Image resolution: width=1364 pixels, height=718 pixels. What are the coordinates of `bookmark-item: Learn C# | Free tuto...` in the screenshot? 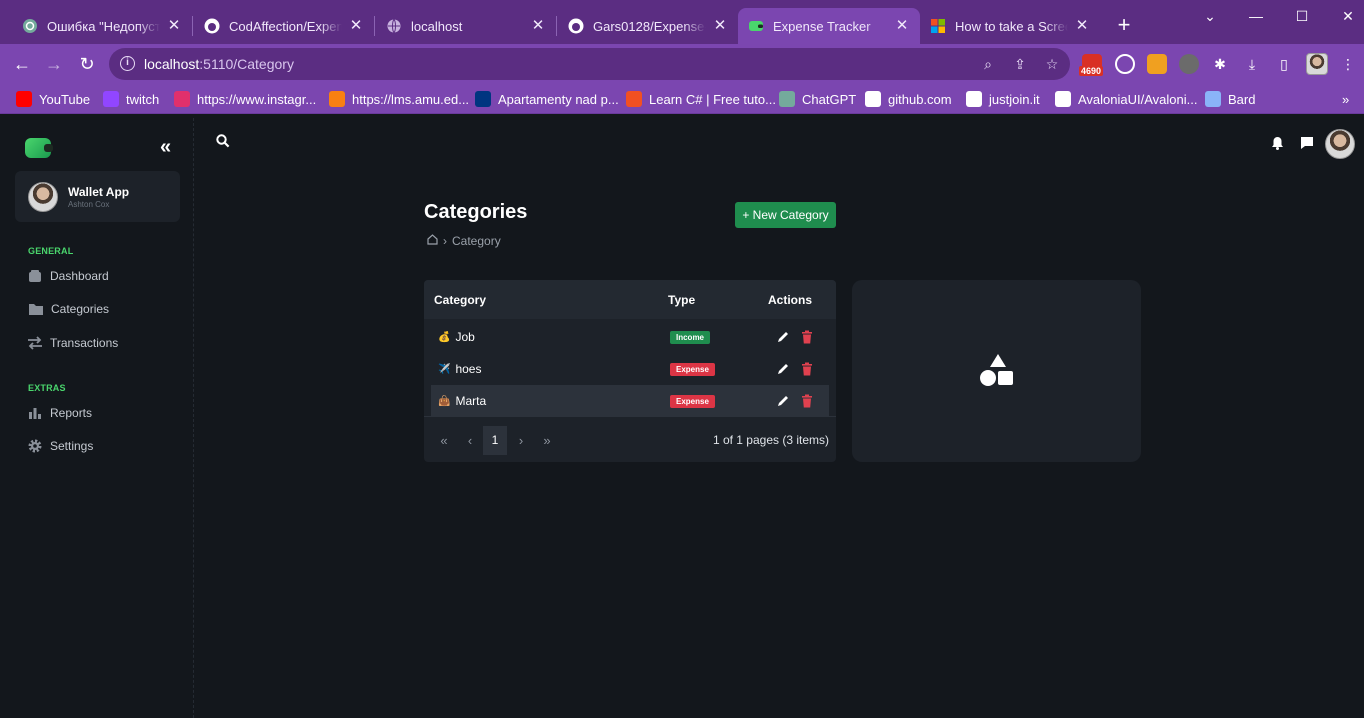 It's located at (701, 99).